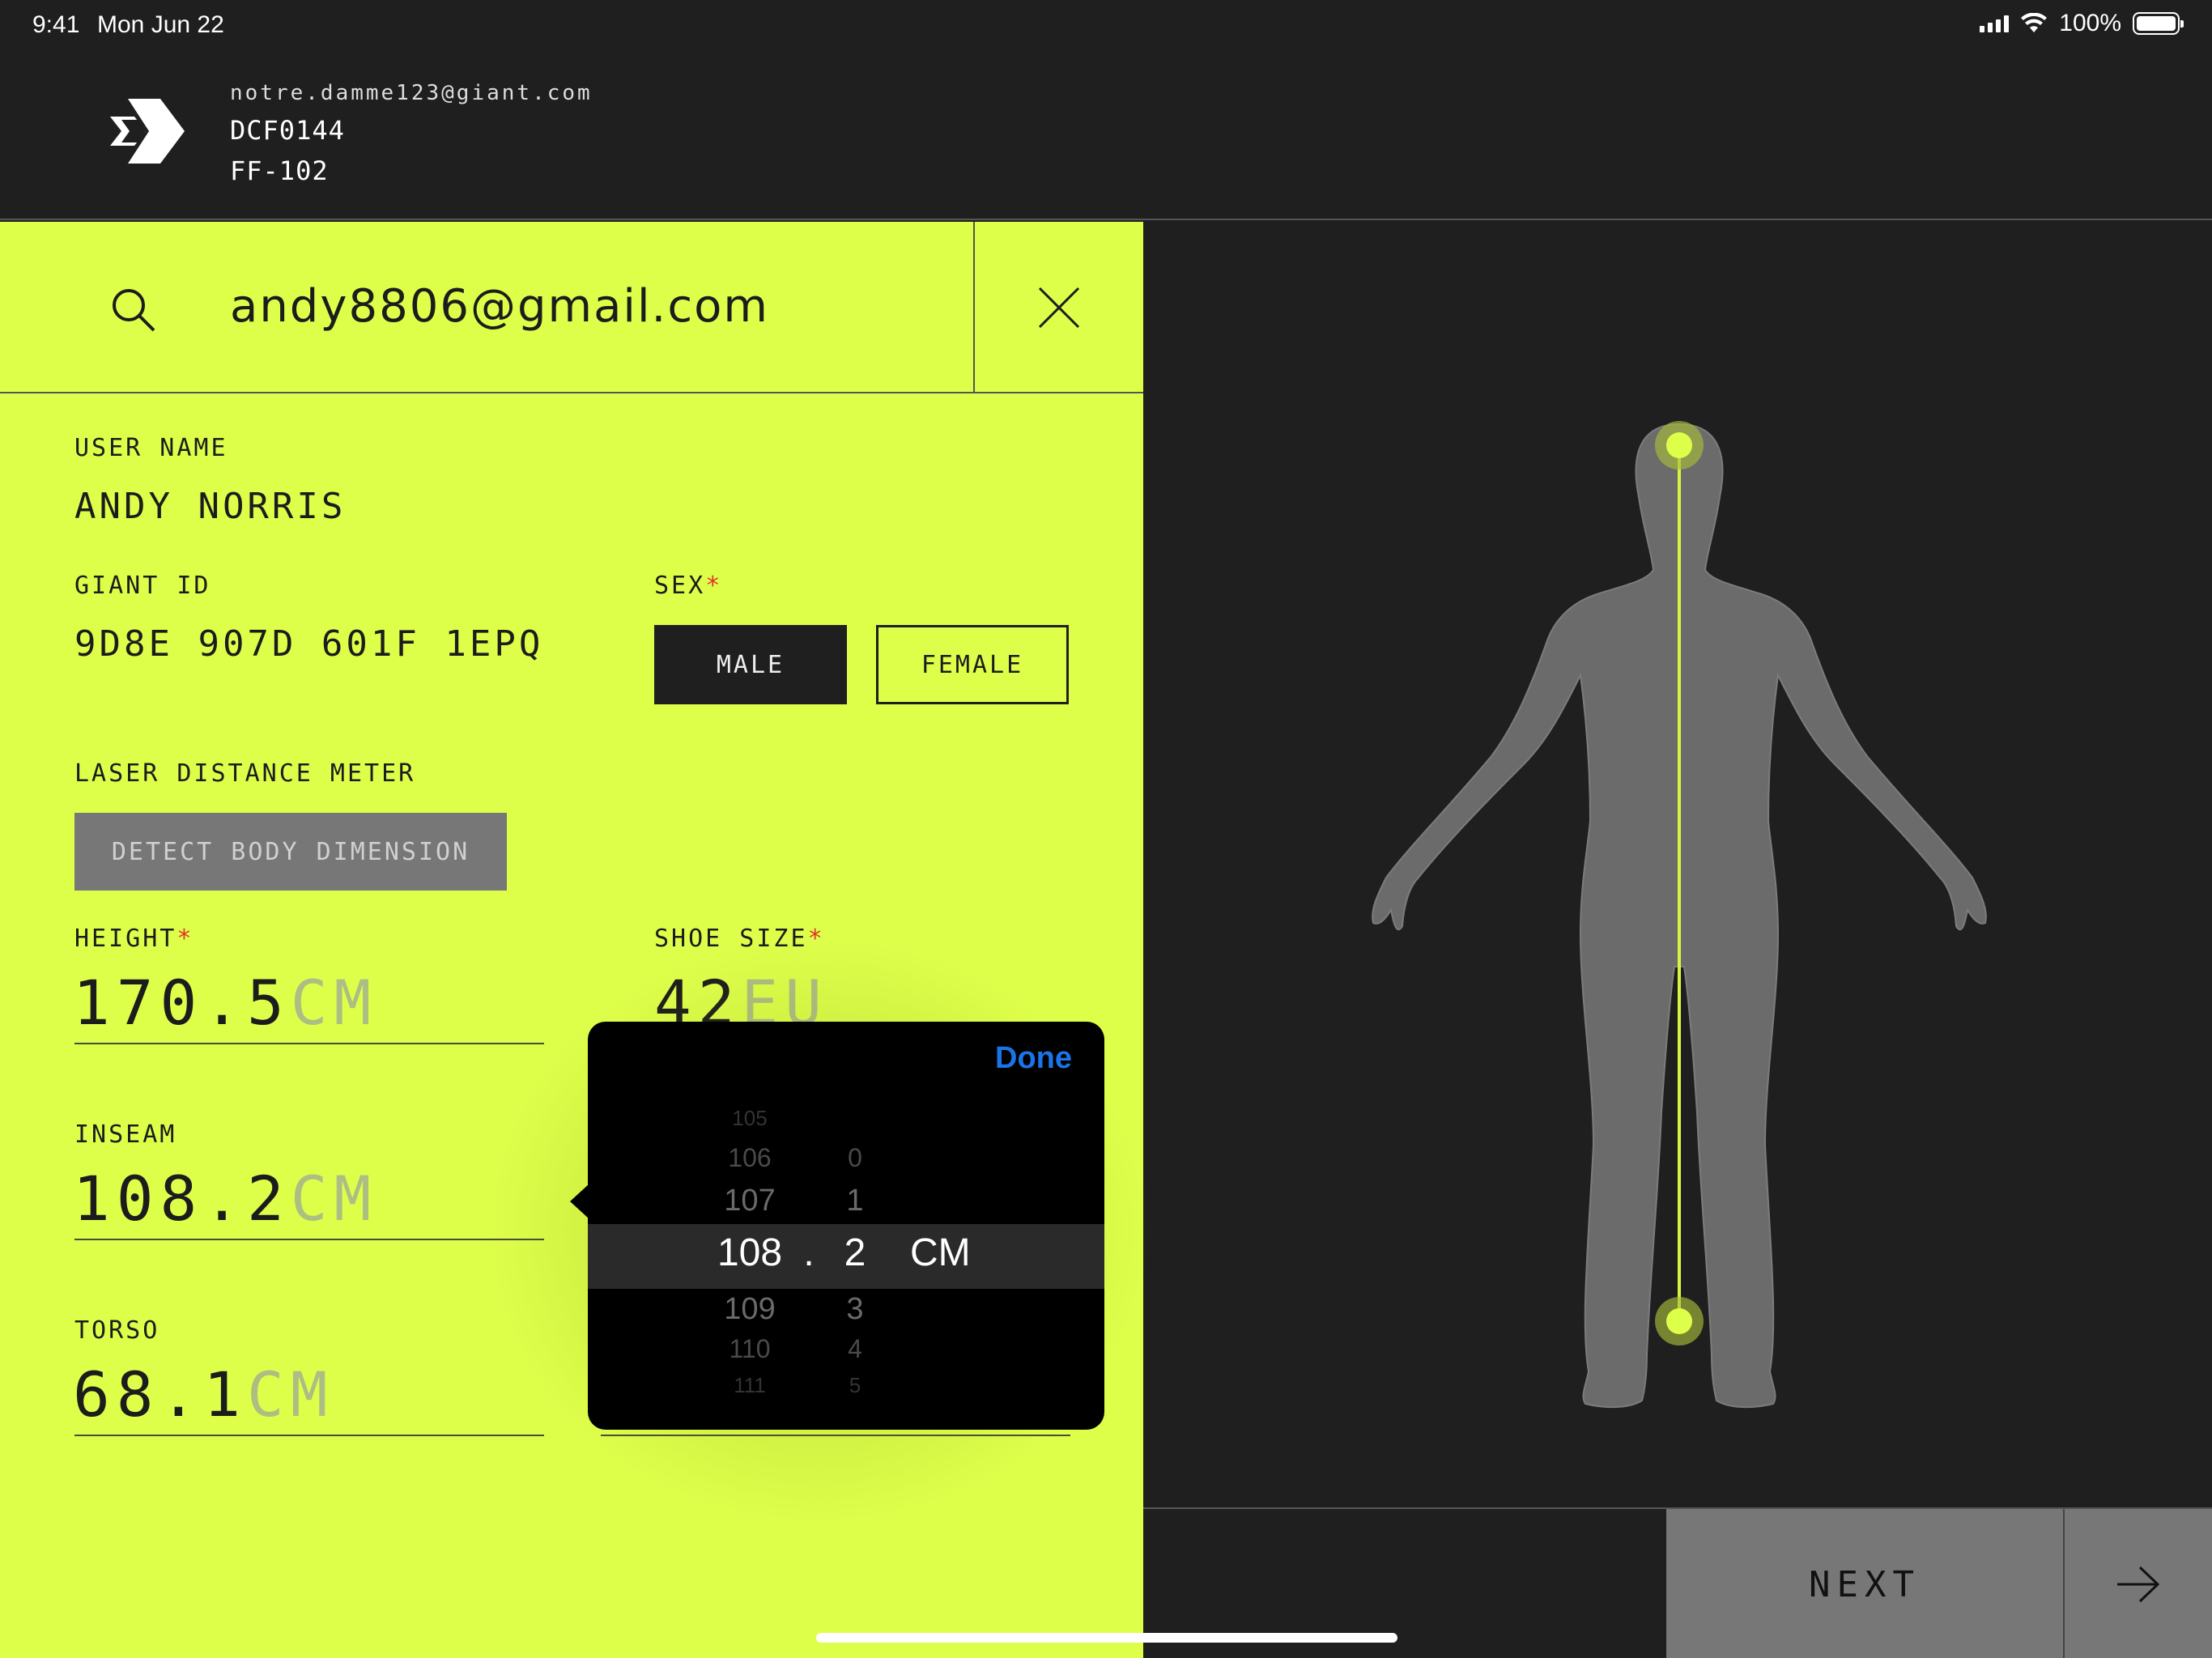 The width and height of the screenshot is (2212, 1658). I want to click on battery-icon, so click(2159, 23).